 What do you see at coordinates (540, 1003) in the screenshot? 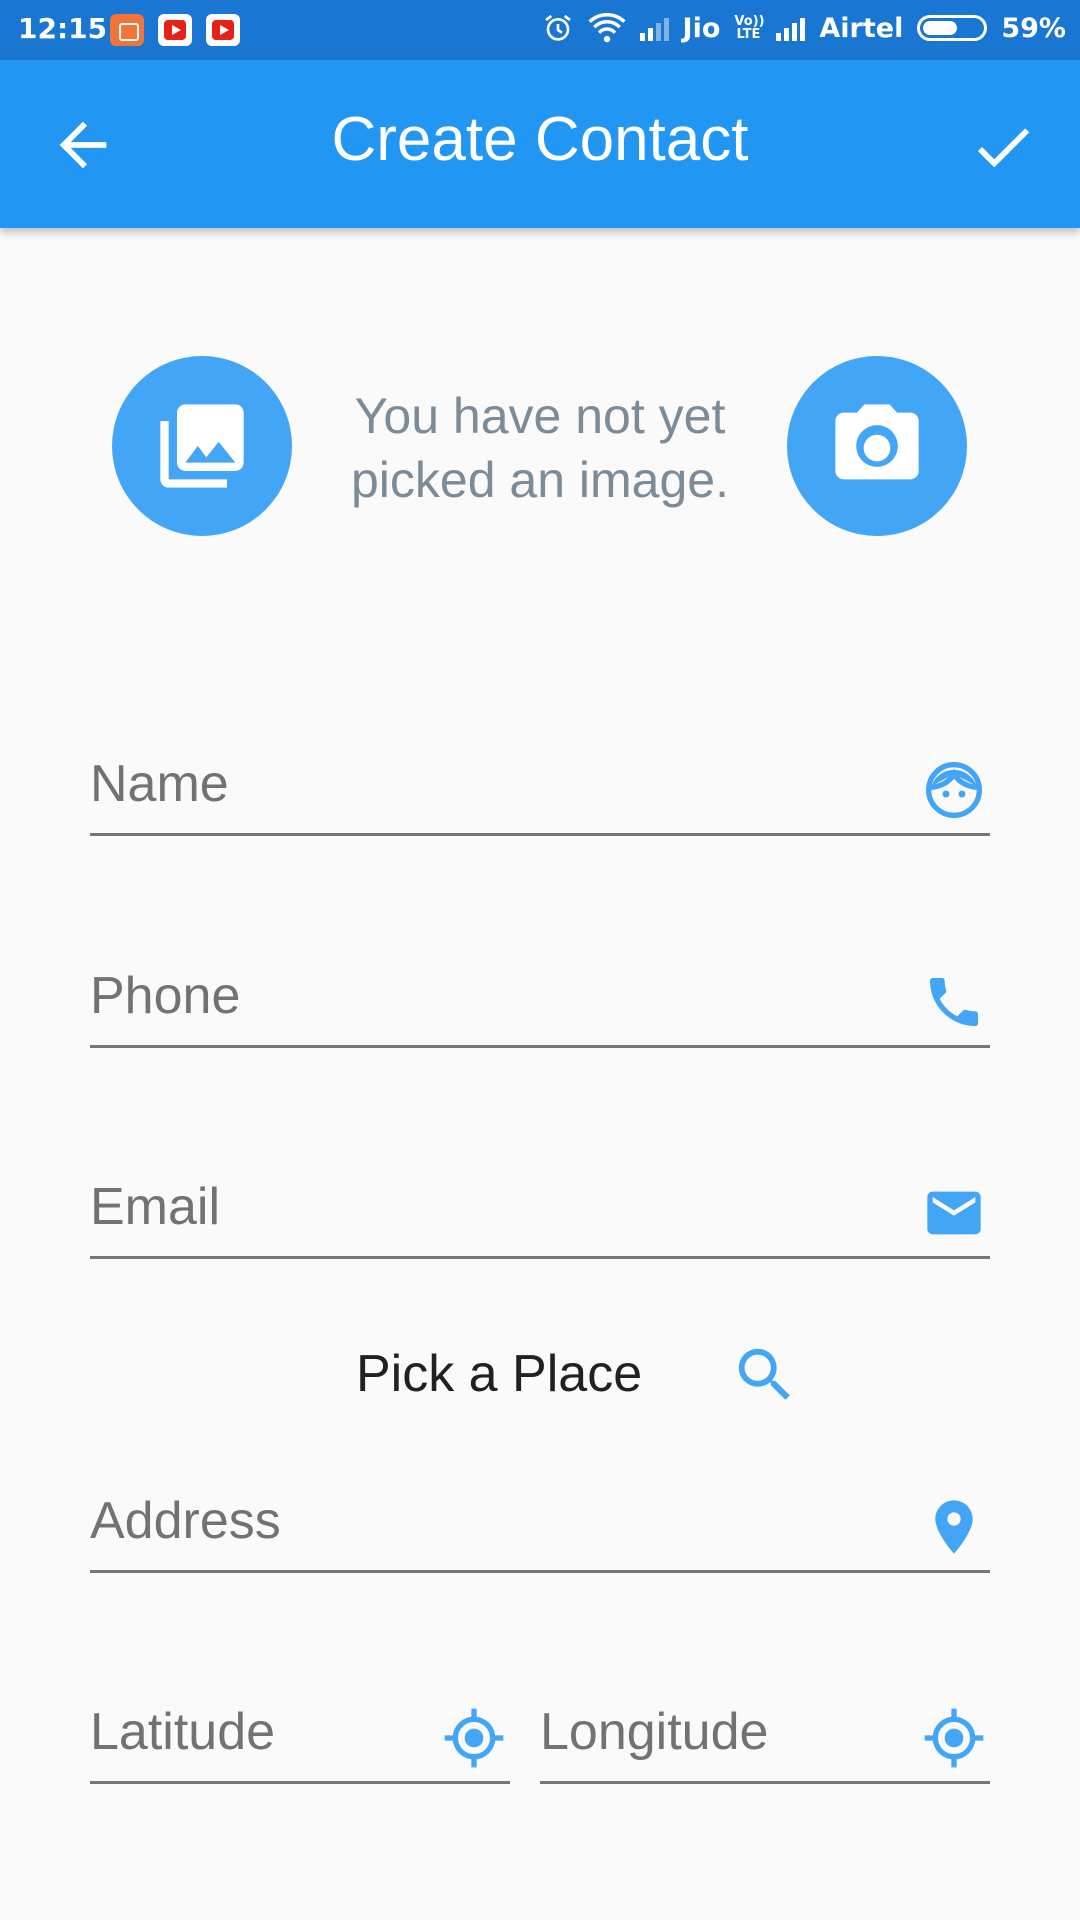
I see `phone-field: Phone` at bounding box center [540, 1003].